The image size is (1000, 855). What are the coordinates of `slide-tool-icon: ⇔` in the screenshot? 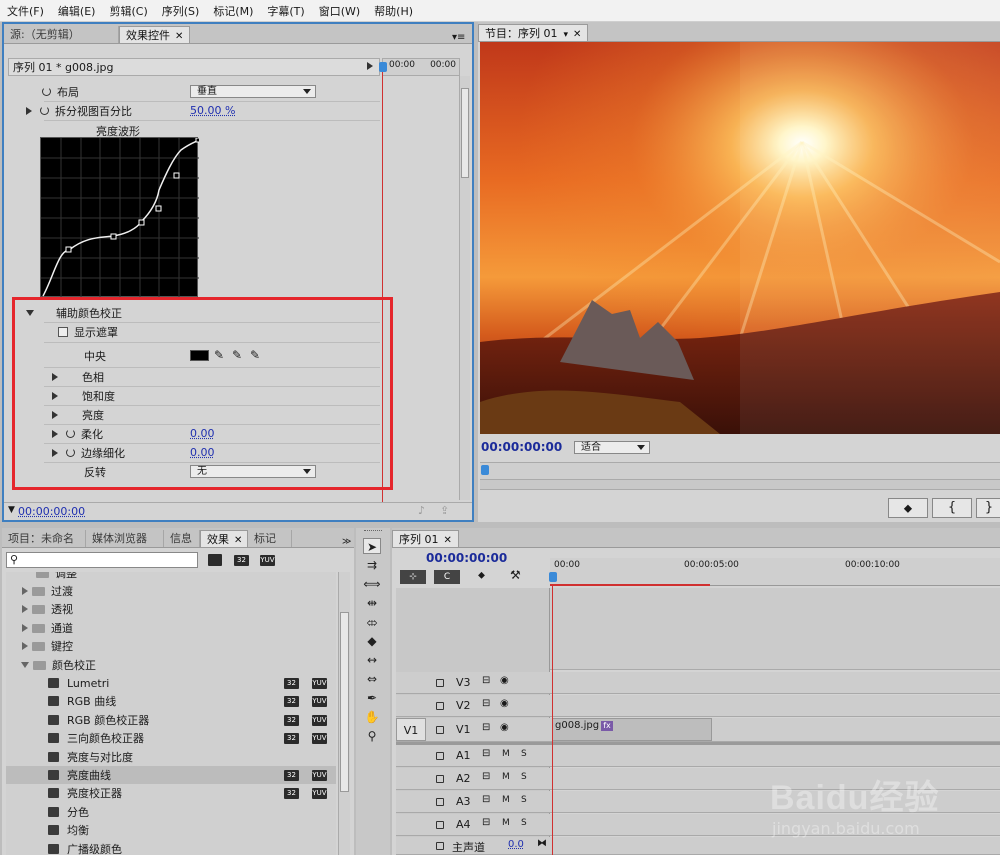 It's located at (372, 679).